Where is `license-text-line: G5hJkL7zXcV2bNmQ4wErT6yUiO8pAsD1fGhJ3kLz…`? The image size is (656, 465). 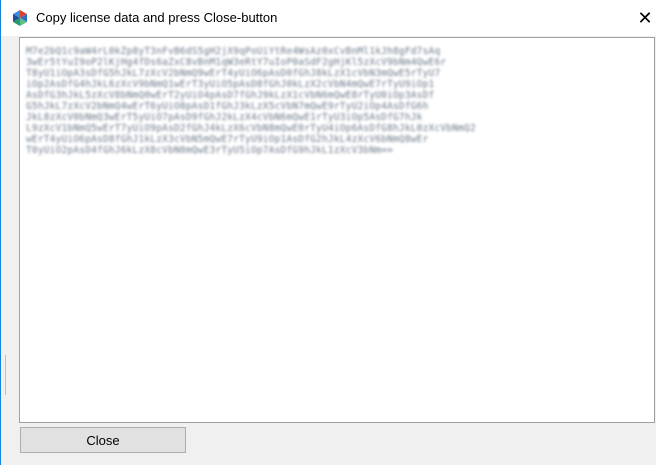 license-text-line: G5hJkL7zXcV2bNmQ4wErT6yUiO8pAsD1fGhJ3kLz… is located at coordinates (227, 106).